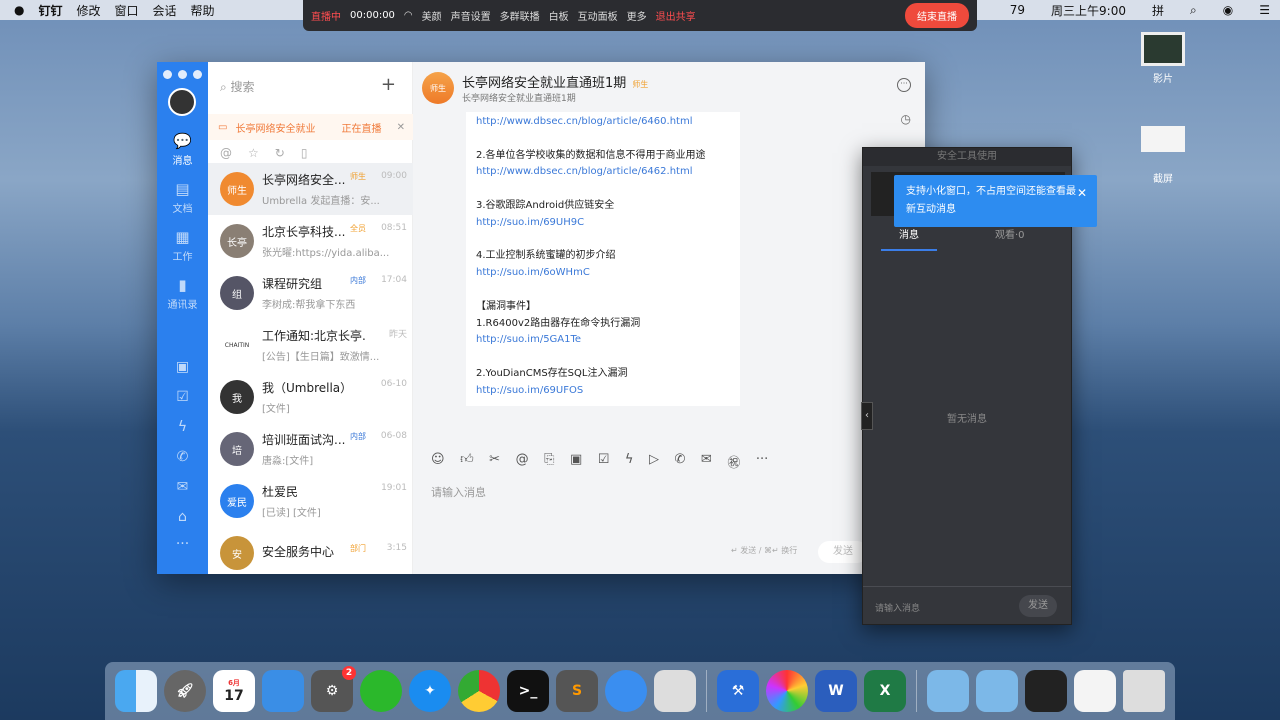  What do you see at coordinates (897, 607) in the screenshot?
I see `panel-message-input: 请输入消息` at bounding box center [897, 607].